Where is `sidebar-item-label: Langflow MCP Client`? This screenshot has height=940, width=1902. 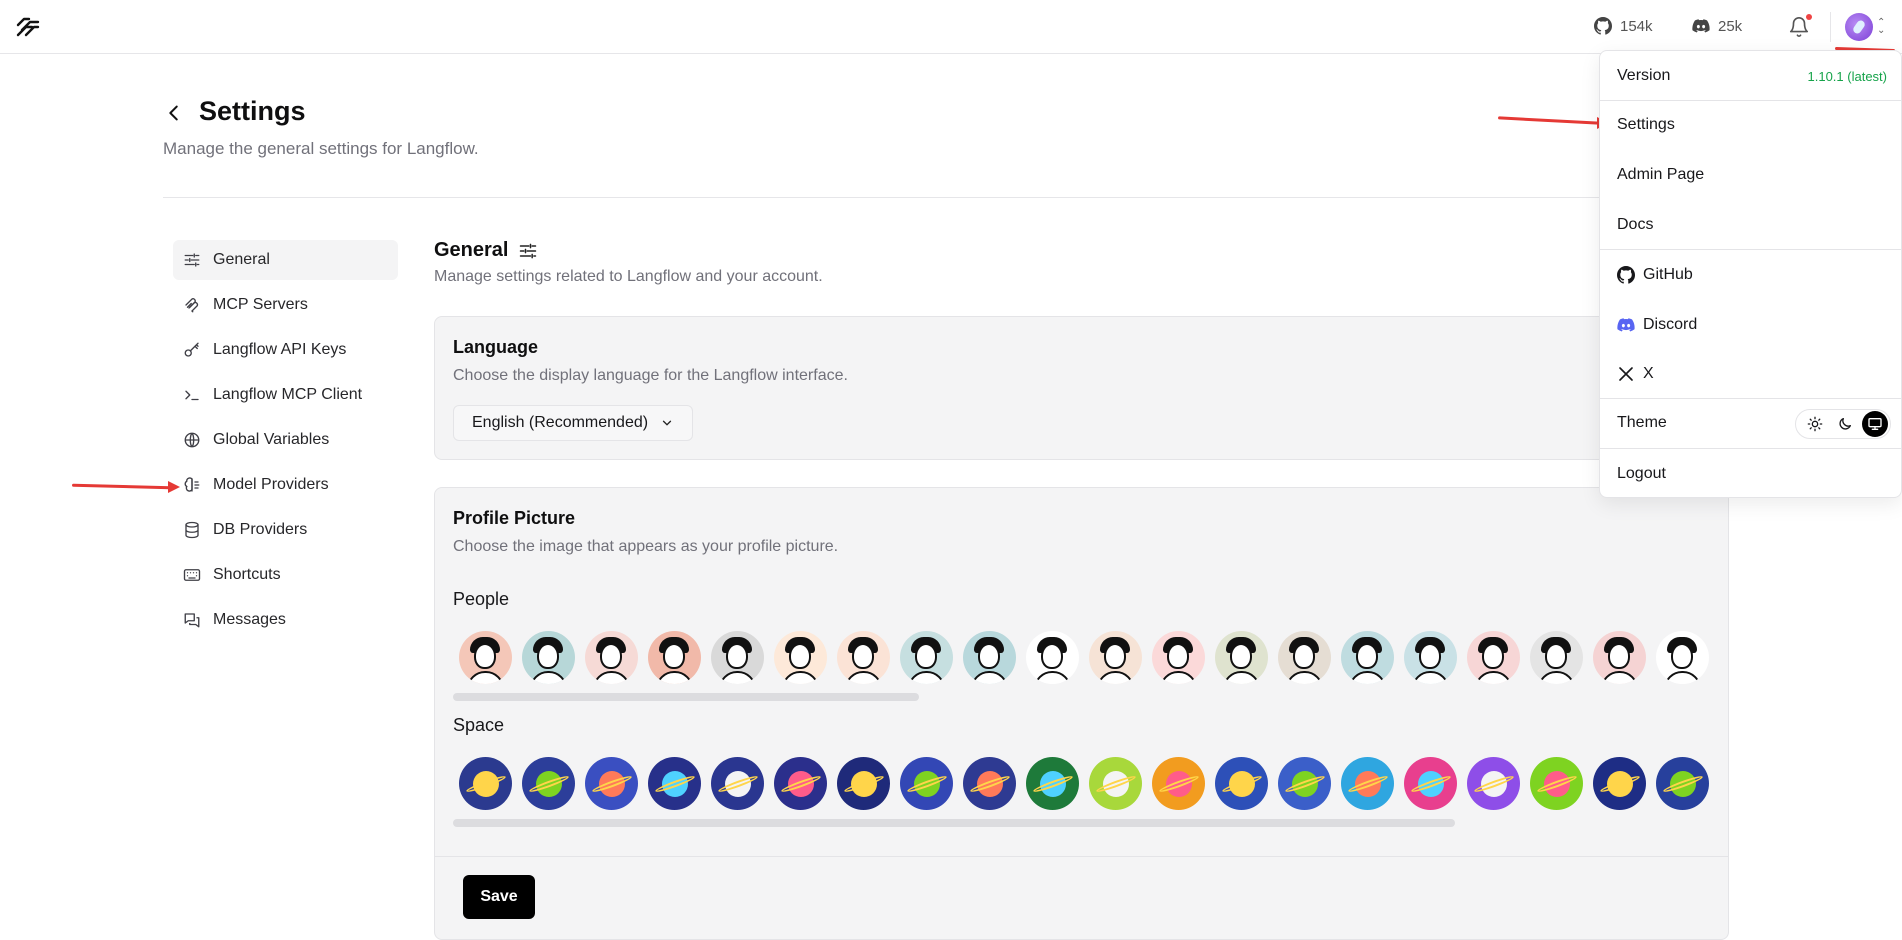 sidebar-item-label: Langflow MCP Client is located at coordinates (288, 394).